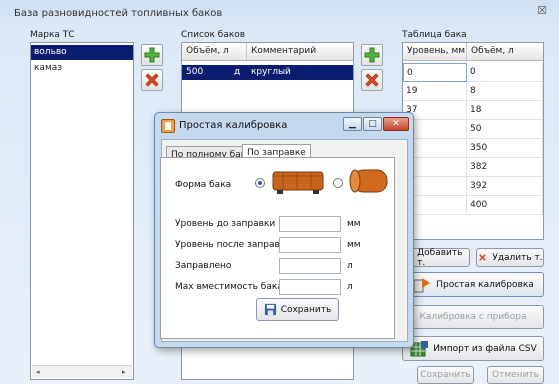 The width and height of the screenshot is (559, 384). What do you see at coordinates (82, 371) in the screenshot?
I see `vehicles-scrollbar: ◂ ▸` at bounding box center [82, 371].